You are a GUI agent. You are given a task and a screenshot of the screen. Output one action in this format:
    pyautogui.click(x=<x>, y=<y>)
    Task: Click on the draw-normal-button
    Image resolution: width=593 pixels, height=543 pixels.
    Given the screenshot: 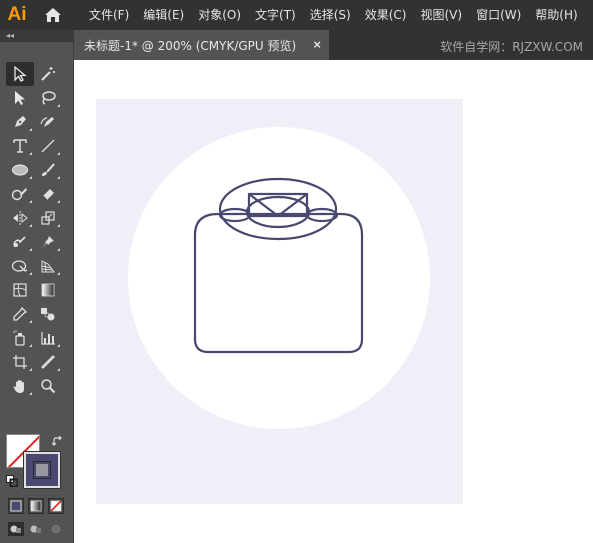 What is the action you would take?
    pyautogui.click(x=16, y=529)
    